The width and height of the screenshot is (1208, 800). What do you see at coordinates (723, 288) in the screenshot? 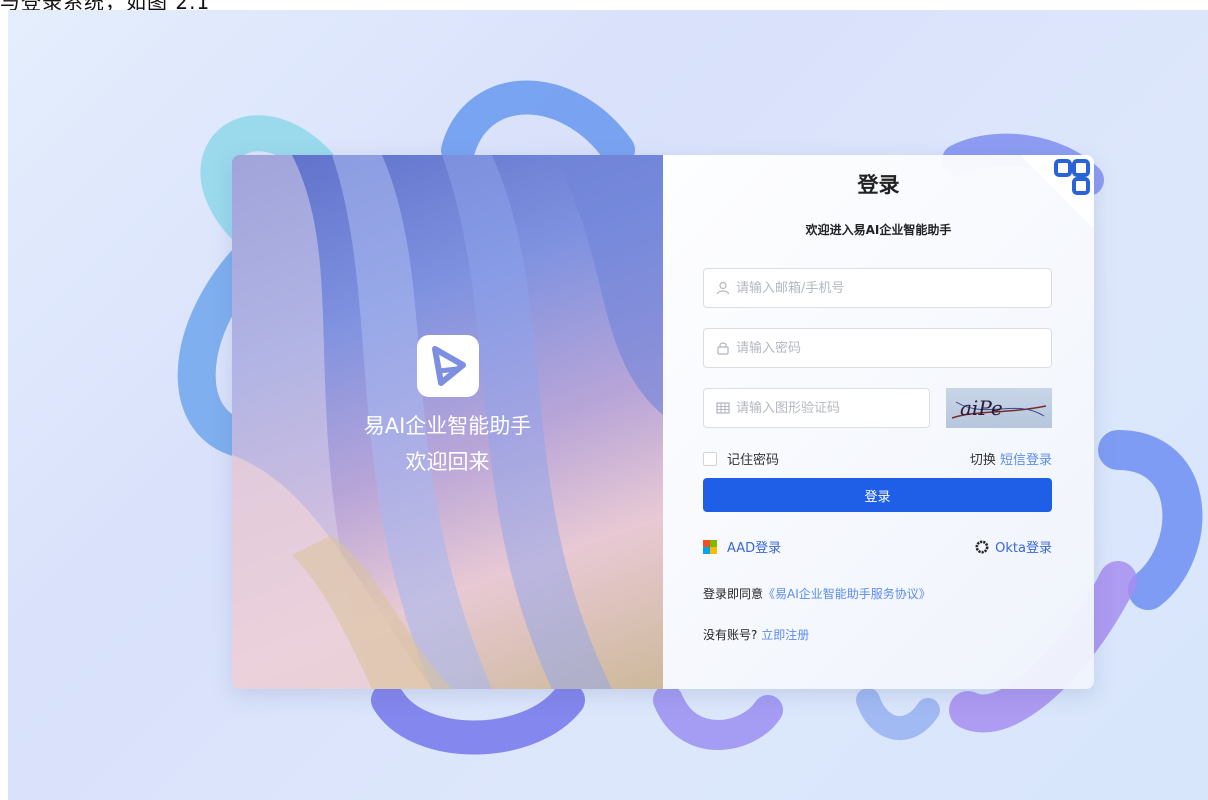
I see `user-icon` at bounding box center [723, 288].